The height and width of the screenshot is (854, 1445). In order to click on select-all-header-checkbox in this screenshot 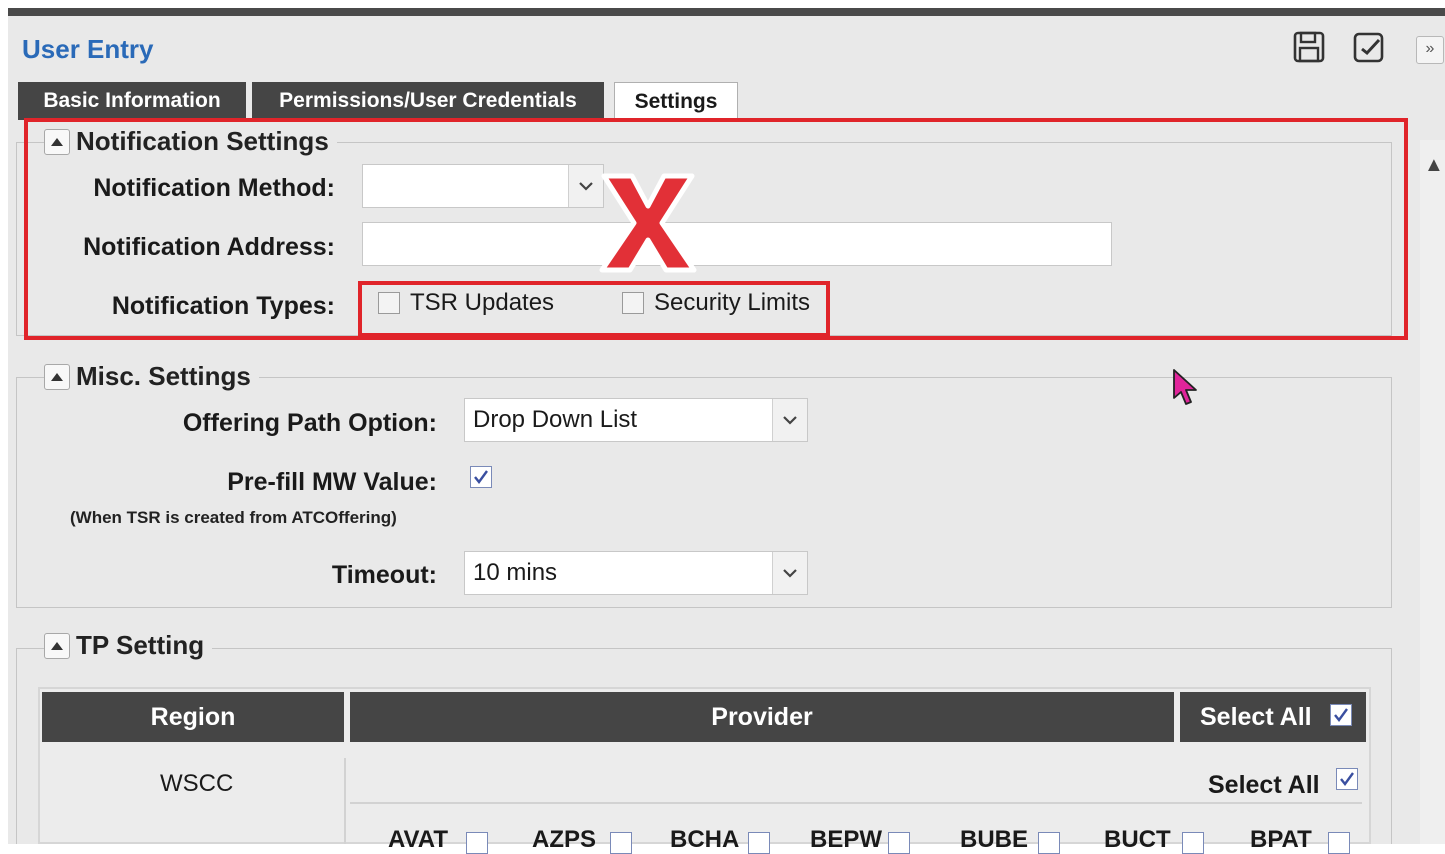, I will do `click(1341, 715)`.